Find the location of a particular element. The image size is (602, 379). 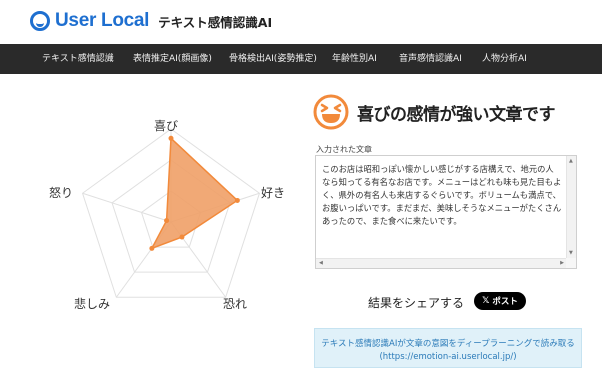

logo: User Local テキスト感情認識AI is located at coordinates (151, 21).